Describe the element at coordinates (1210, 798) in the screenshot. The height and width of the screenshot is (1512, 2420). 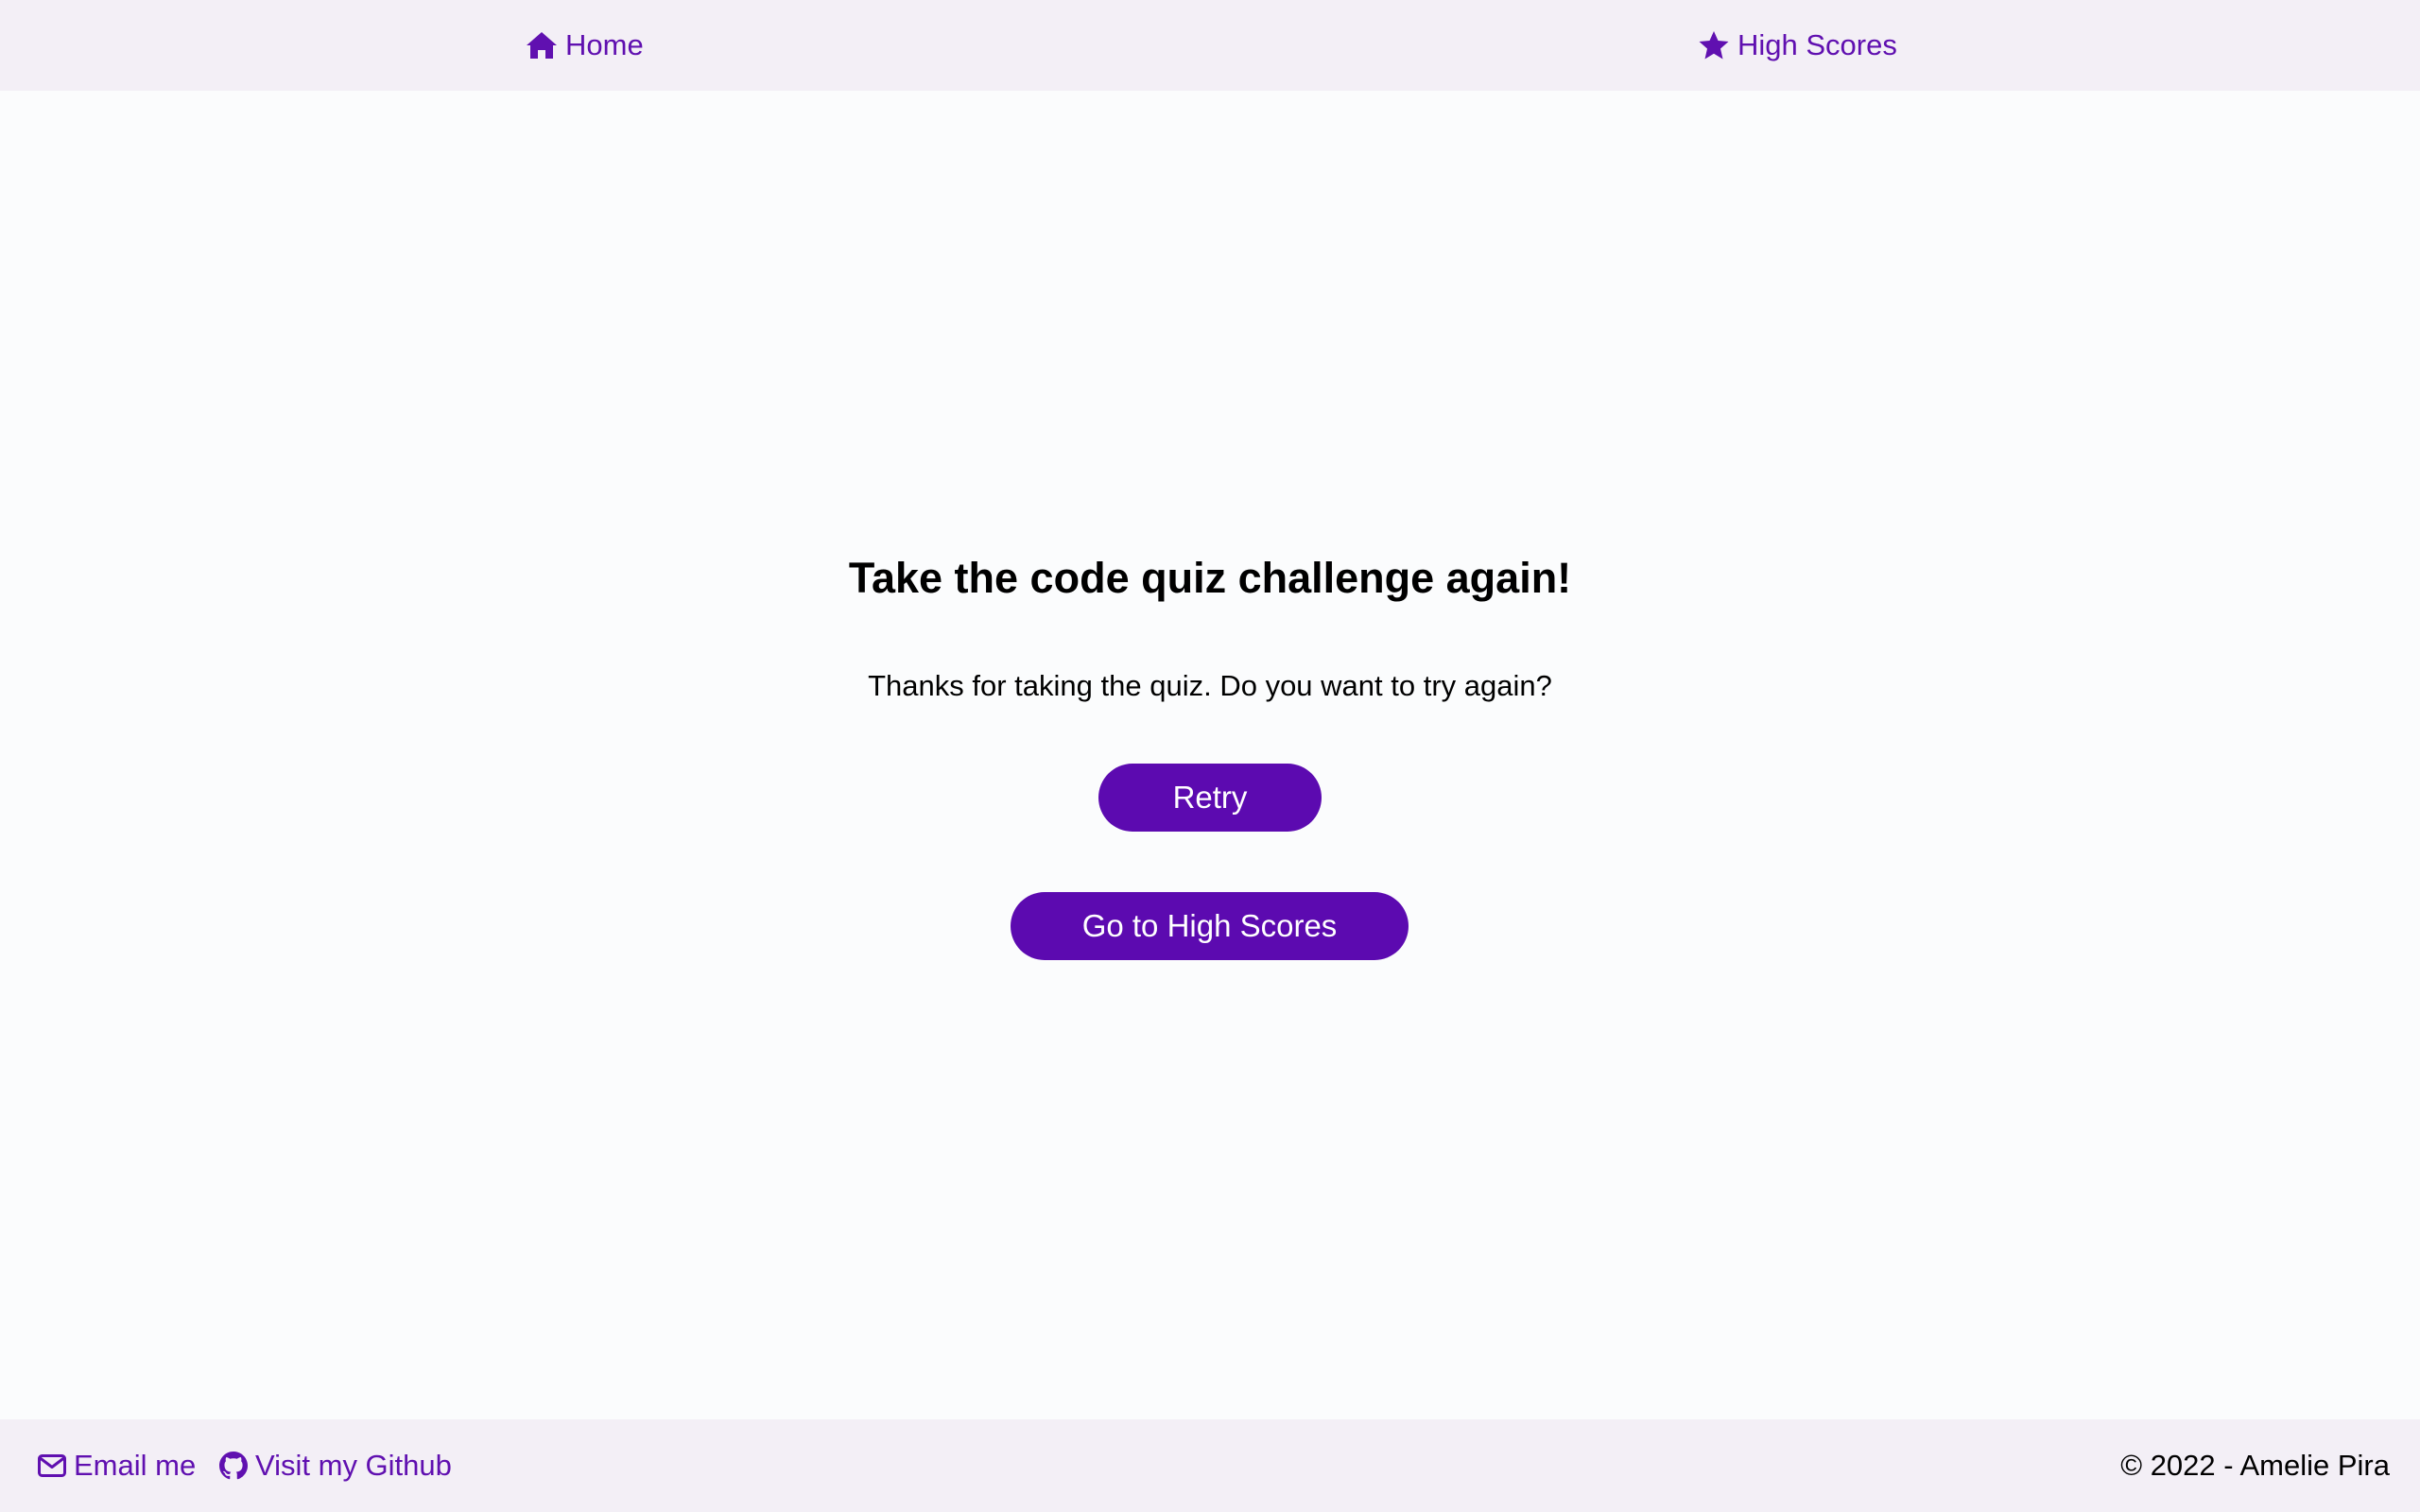
I see `retry-button: Retry` at that location.